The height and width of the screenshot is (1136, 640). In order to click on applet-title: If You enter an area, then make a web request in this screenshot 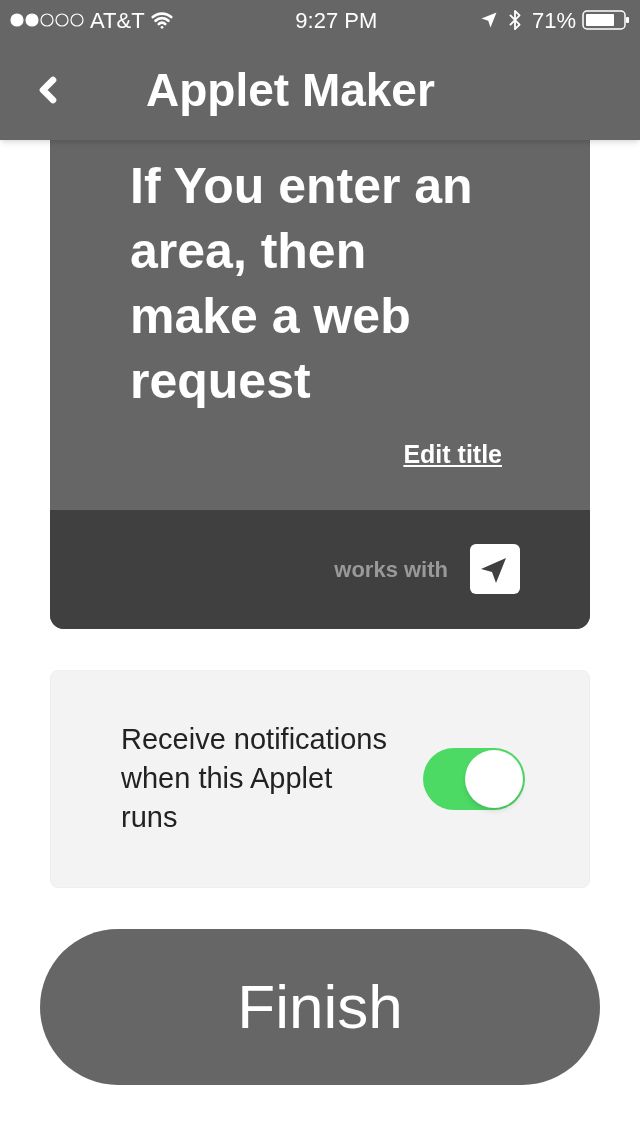, I will do `click(302, 284)`.